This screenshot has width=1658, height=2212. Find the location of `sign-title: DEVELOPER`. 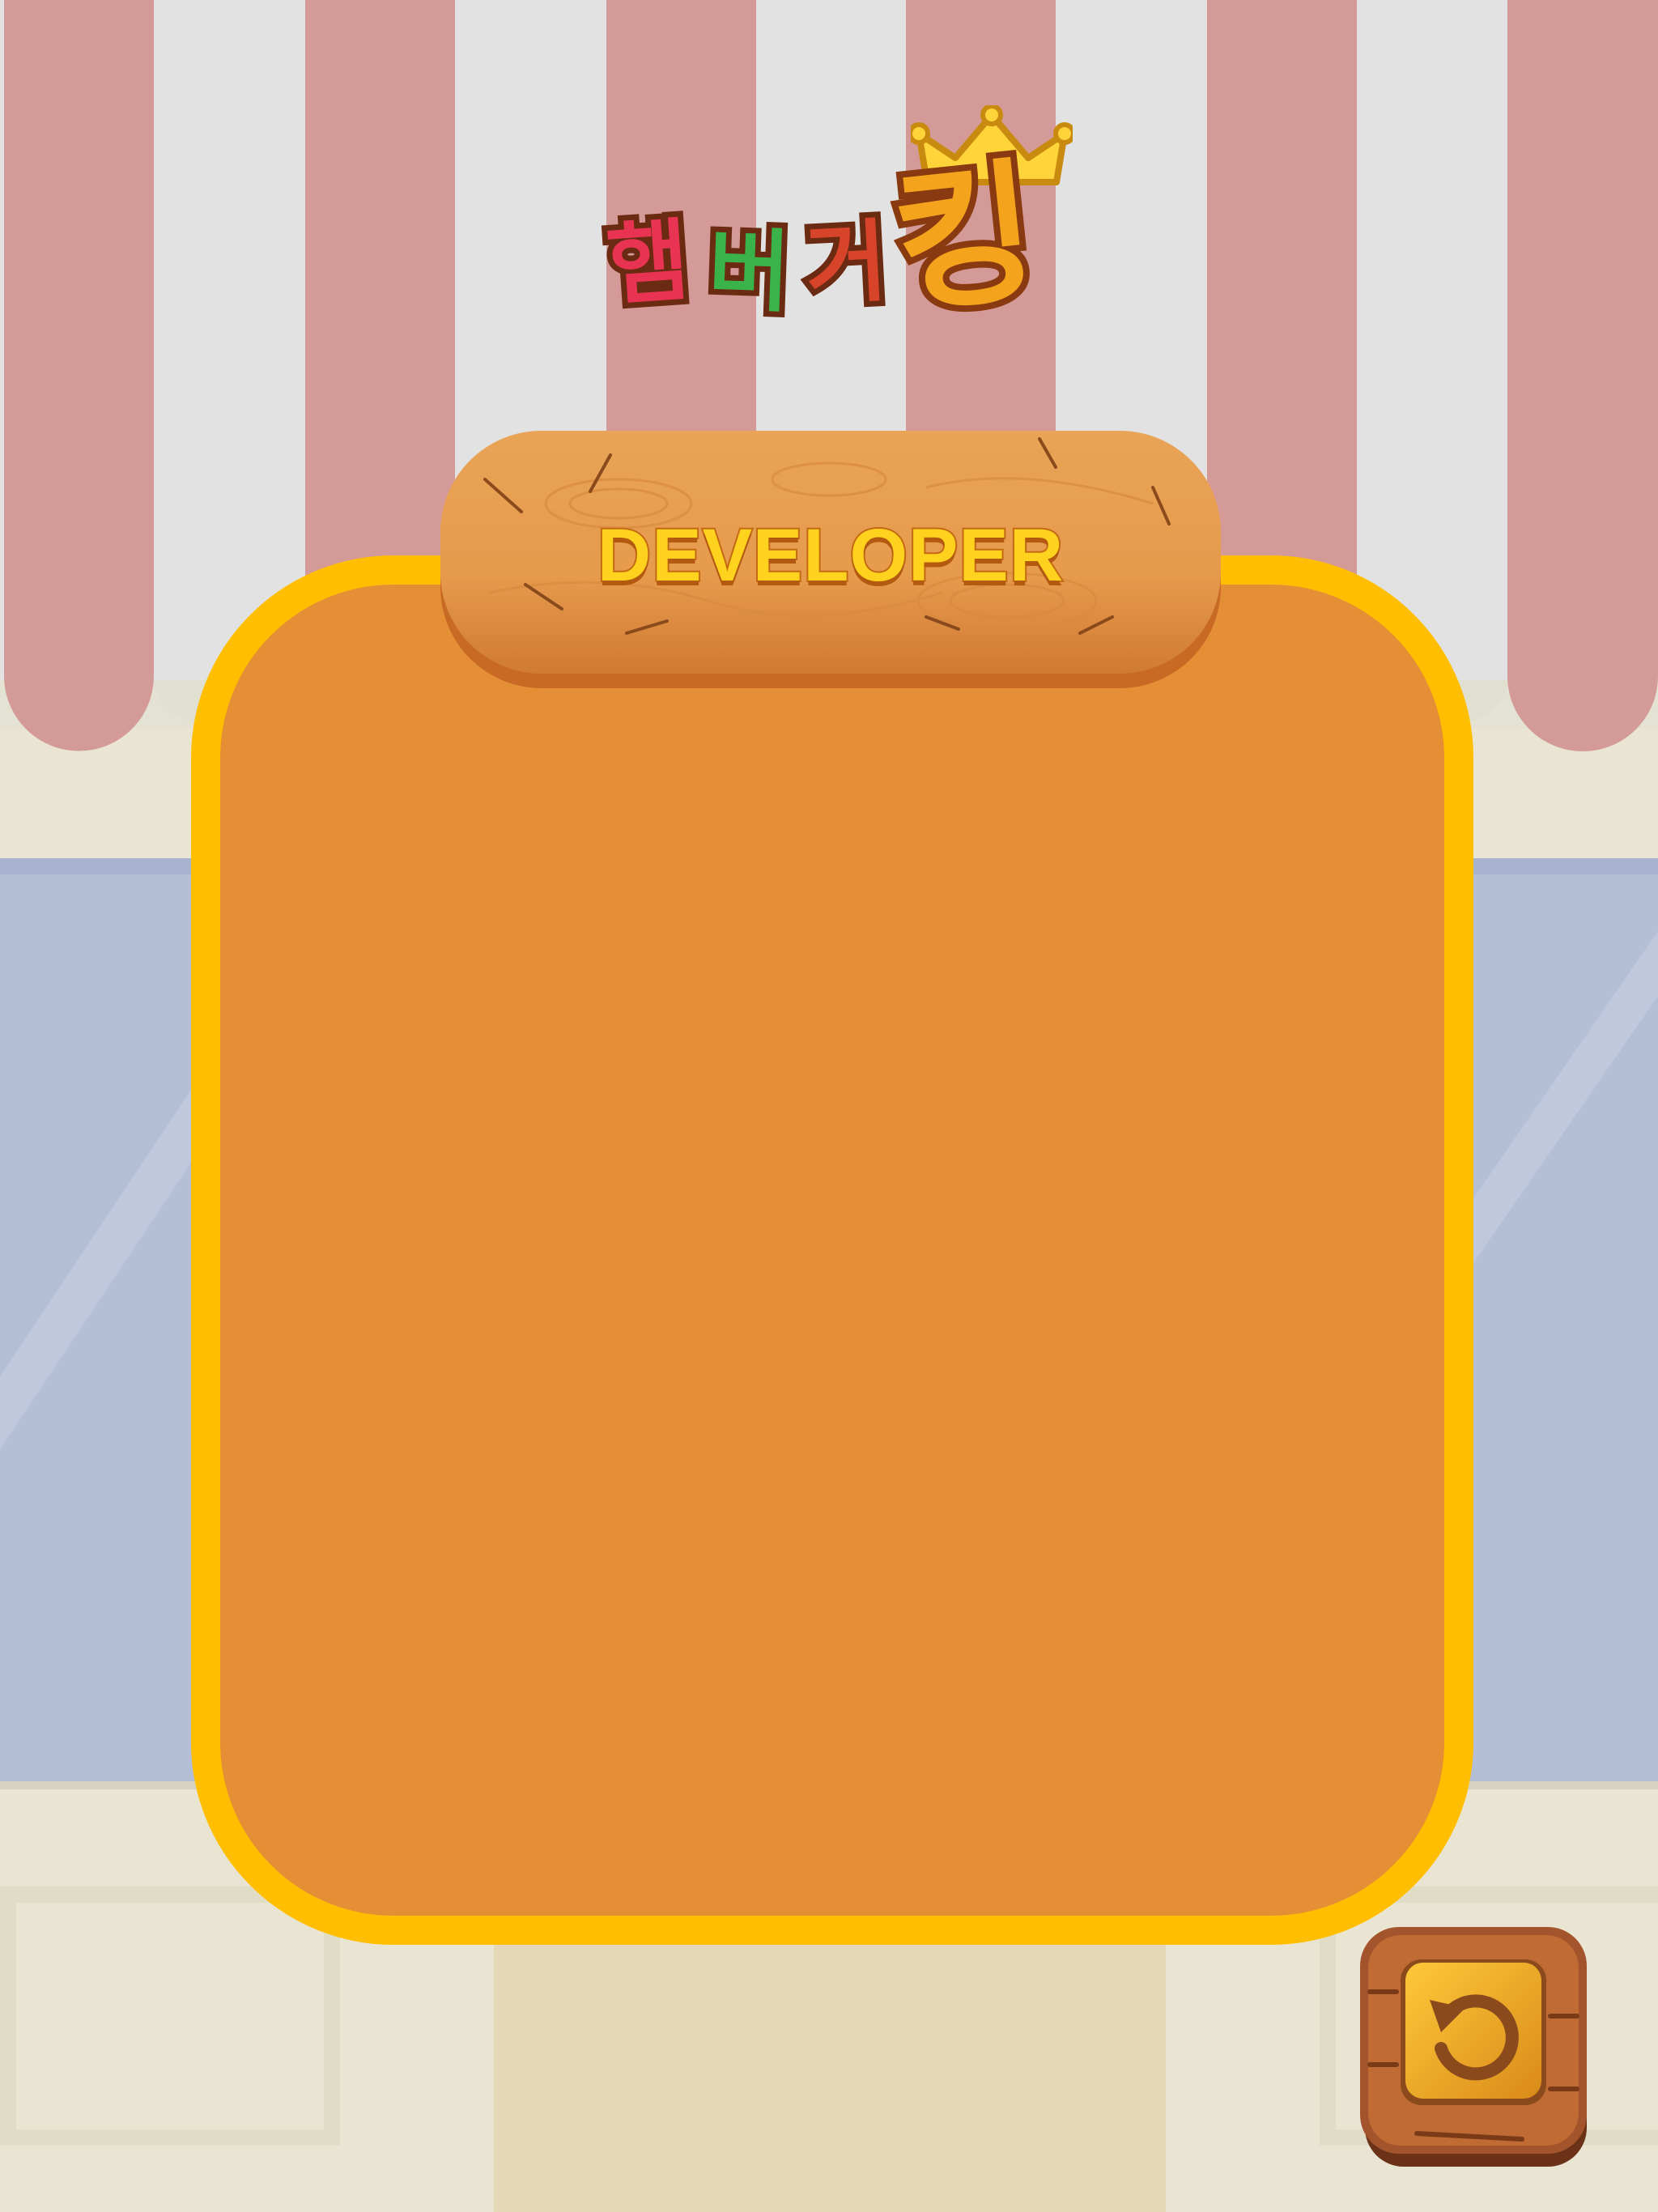

sign-title: DEVELOPER is located at coordinates (830, 556).